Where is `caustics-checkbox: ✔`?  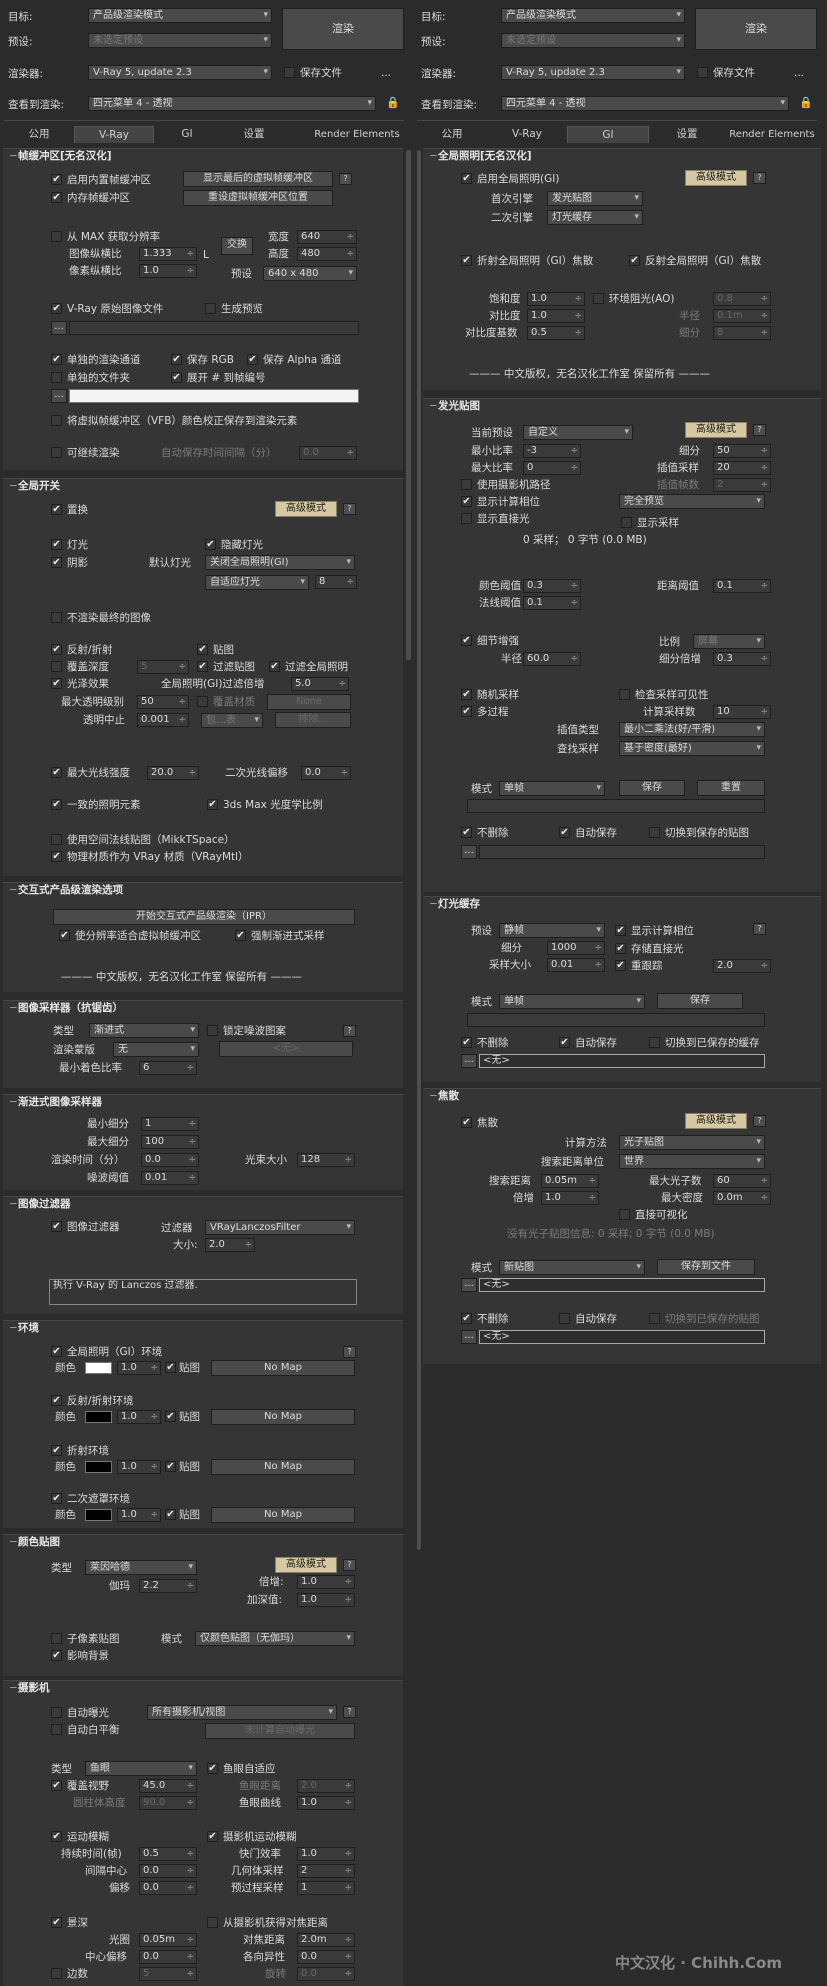 caustics-checkbox: ✔ is located at coordinates (466, 1122).